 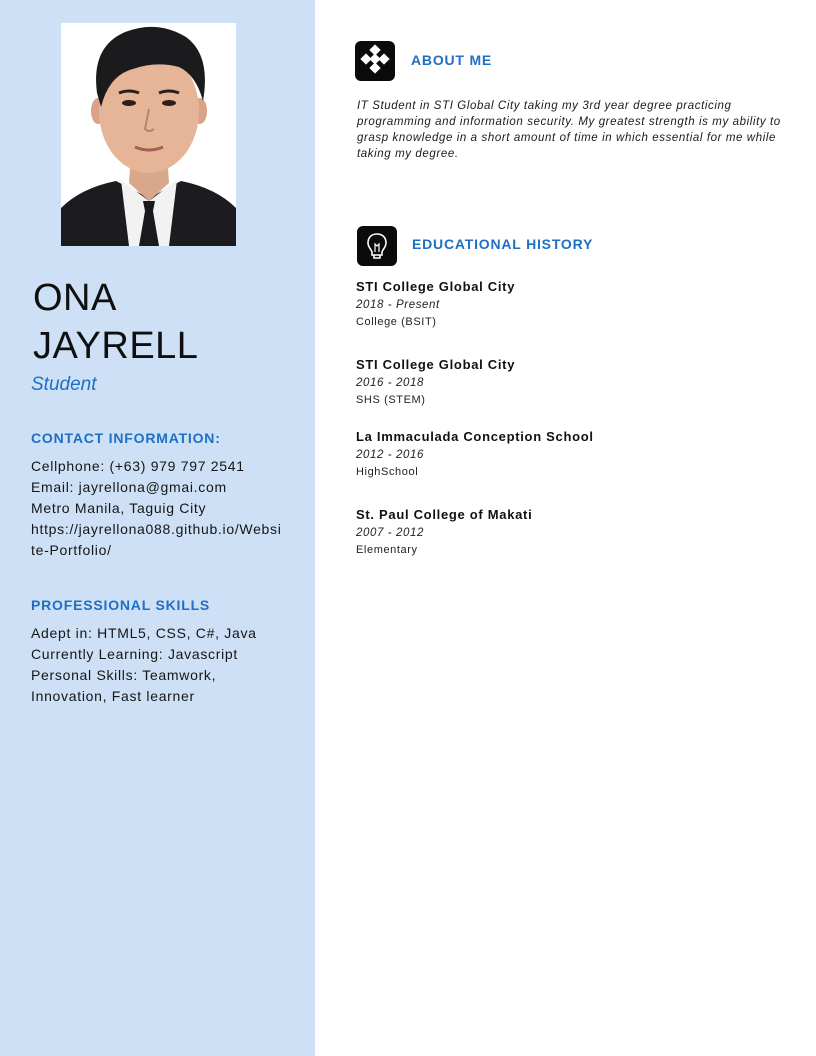 What do you see at coordinates (391, 400) in the screenshot?
I see `school-level: SHS (STEM)` at bounding box center [391, 400].